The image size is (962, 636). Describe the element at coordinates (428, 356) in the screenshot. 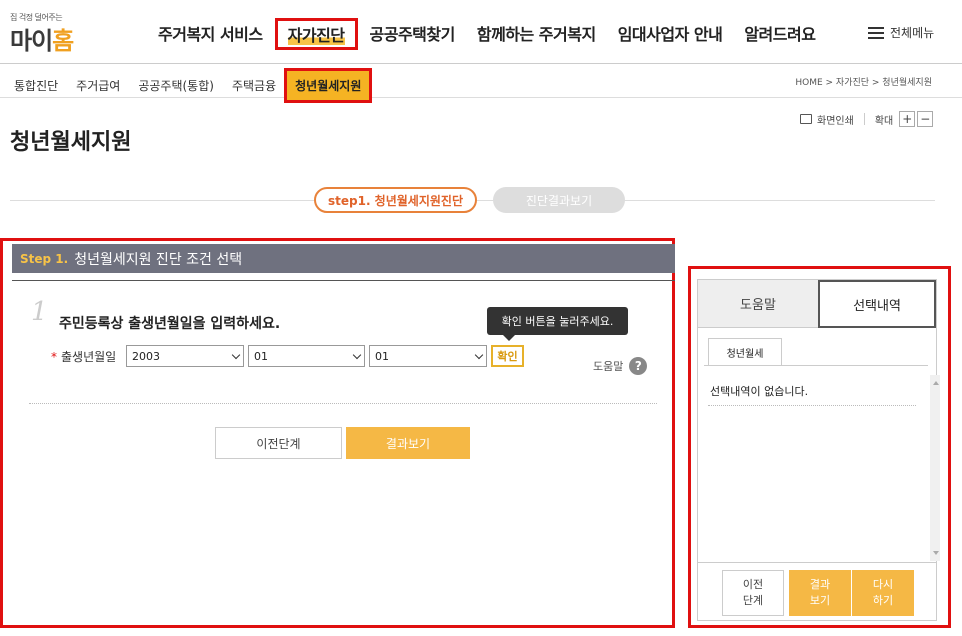

I see `day-select: 01` at that location.